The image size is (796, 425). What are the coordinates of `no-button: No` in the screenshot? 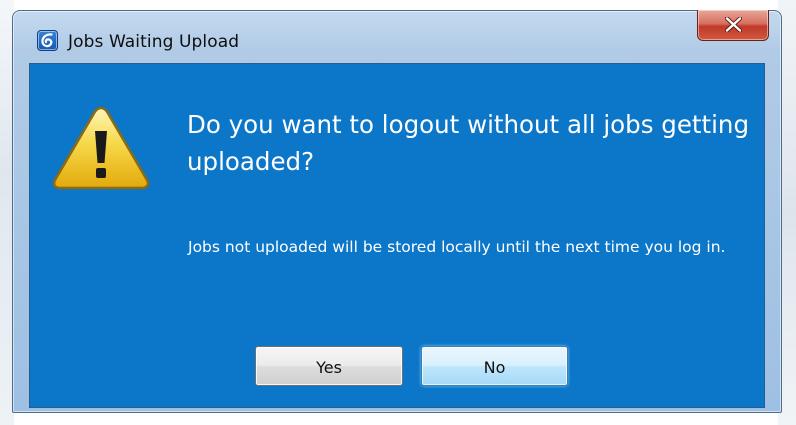 It's located at (494, 366).